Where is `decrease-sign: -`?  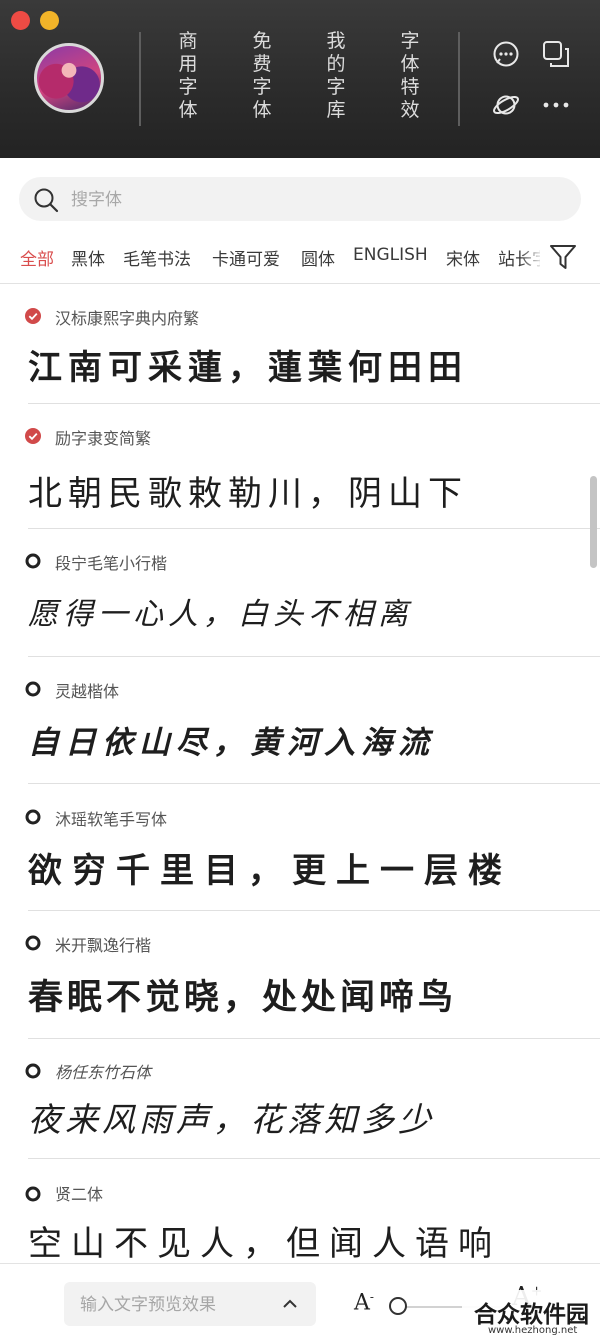
decrease-sign: - is located at coordinates (371, 1297).